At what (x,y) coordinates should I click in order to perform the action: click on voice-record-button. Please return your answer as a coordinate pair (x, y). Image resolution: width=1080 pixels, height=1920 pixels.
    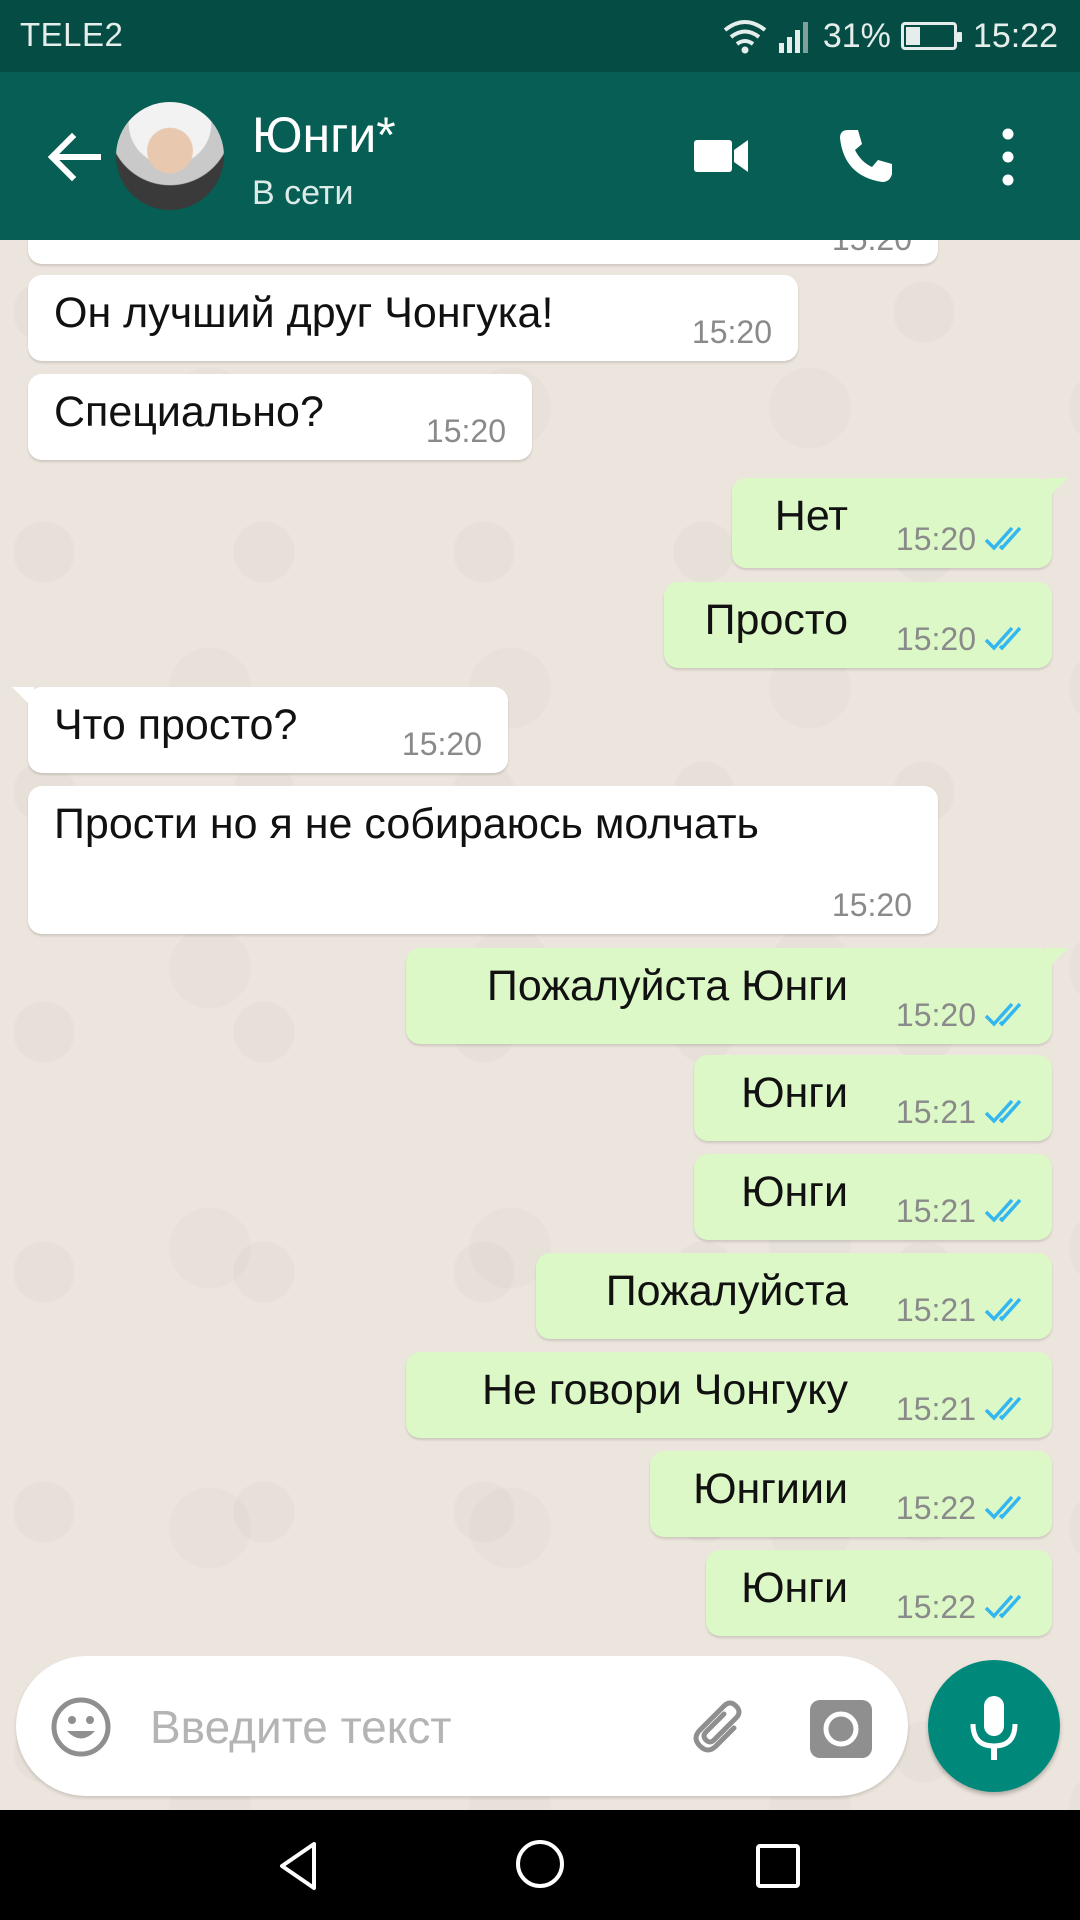
    Looking at the image, I should click on (994, 1726).